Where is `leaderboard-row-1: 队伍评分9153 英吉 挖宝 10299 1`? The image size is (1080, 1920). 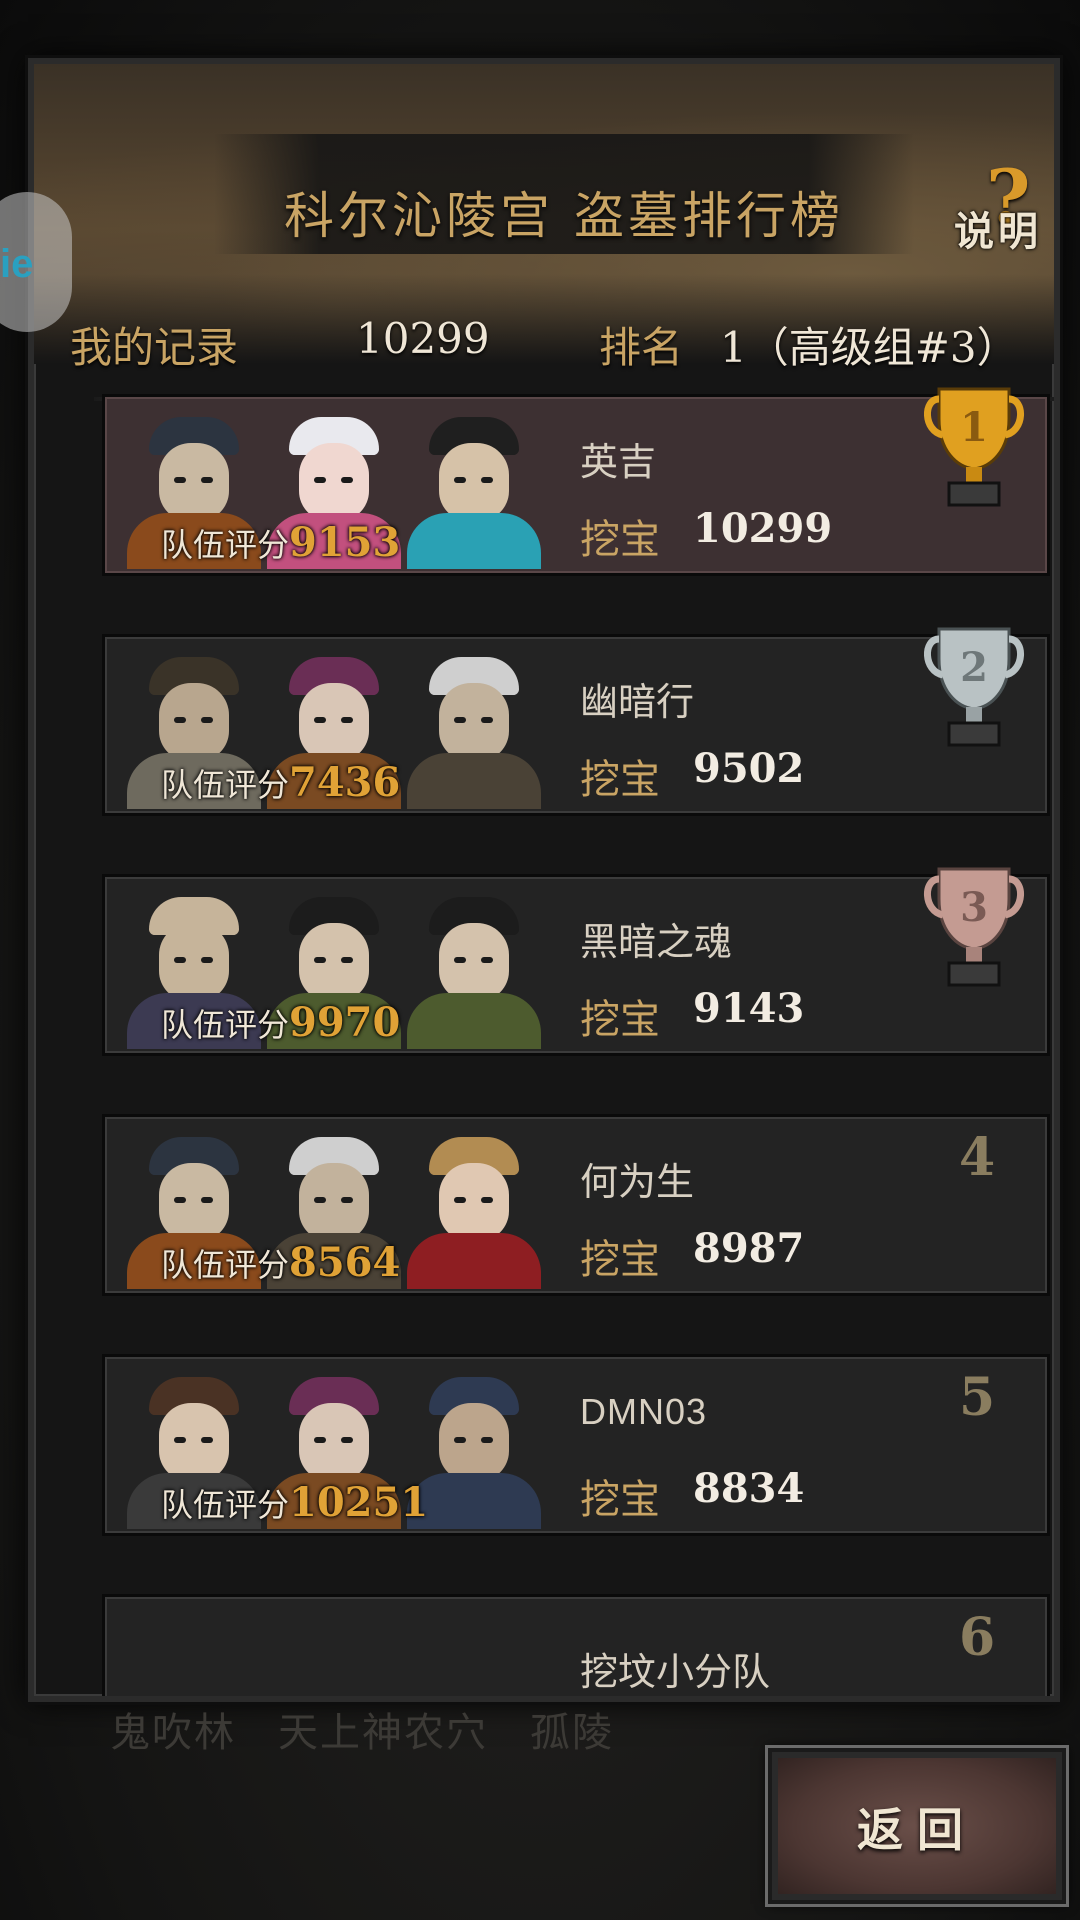 leaderboard-row-1: 队伍评分9153 英吉 挖宝 10299 1 is located at coordinates (576, 481).